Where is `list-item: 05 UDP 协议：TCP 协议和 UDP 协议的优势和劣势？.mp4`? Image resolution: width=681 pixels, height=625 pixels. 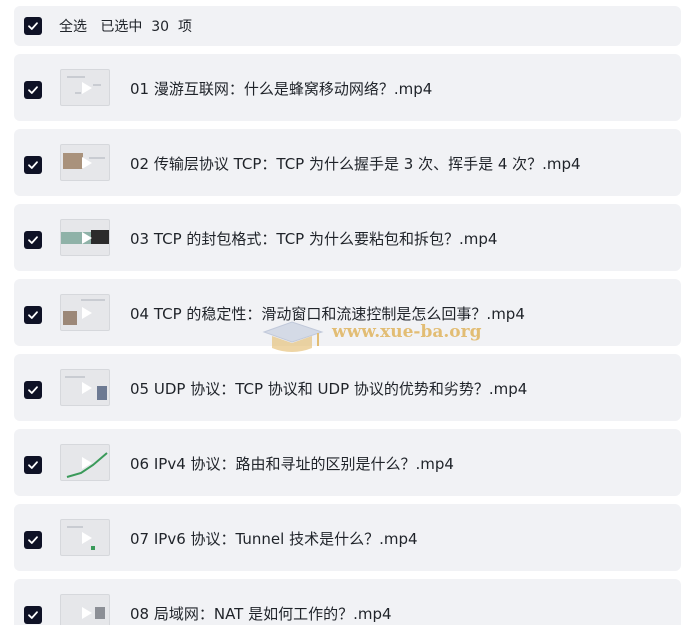 list-item: 05 UDP 协议：TCP 协议和 UDP 协议的优势和劣势？.mp4 is located at coordinates (347, 387).